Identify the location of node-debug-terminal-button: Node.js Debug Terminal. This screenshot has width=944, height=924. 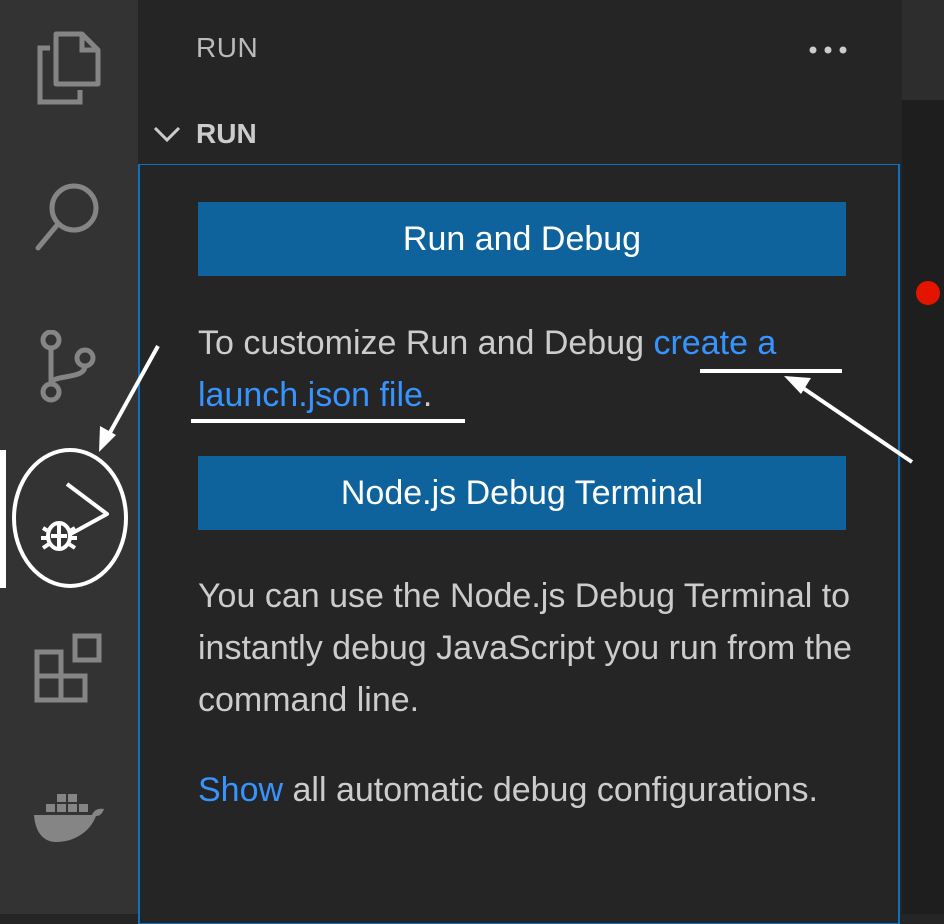
(522, 493).